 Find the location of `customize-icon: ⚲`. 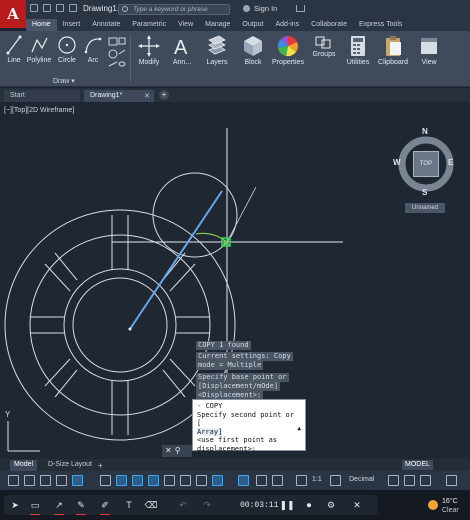

customize-icon: ⚲ is located at coordinates (178, 451).